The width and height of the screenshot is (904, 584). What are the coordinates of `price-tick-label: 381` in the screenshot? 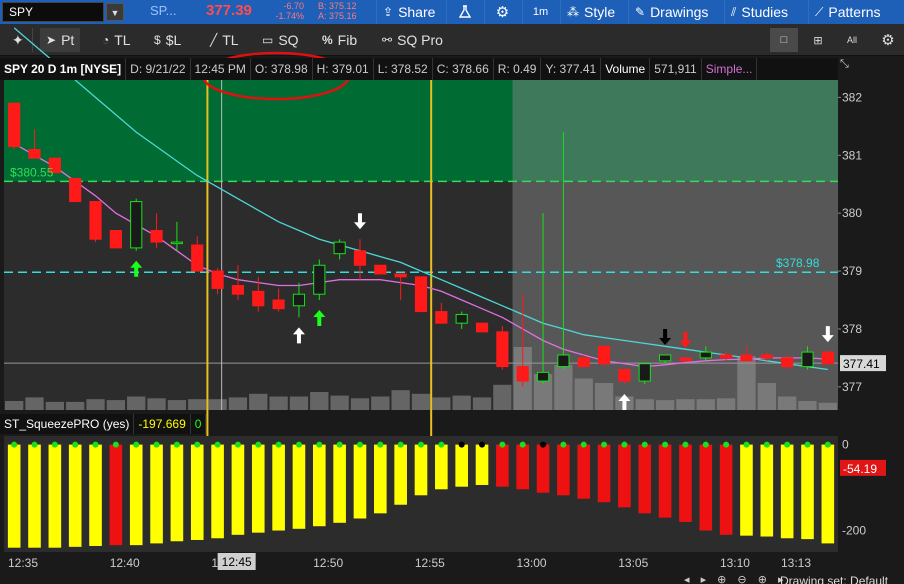 It's located at (852, 155).